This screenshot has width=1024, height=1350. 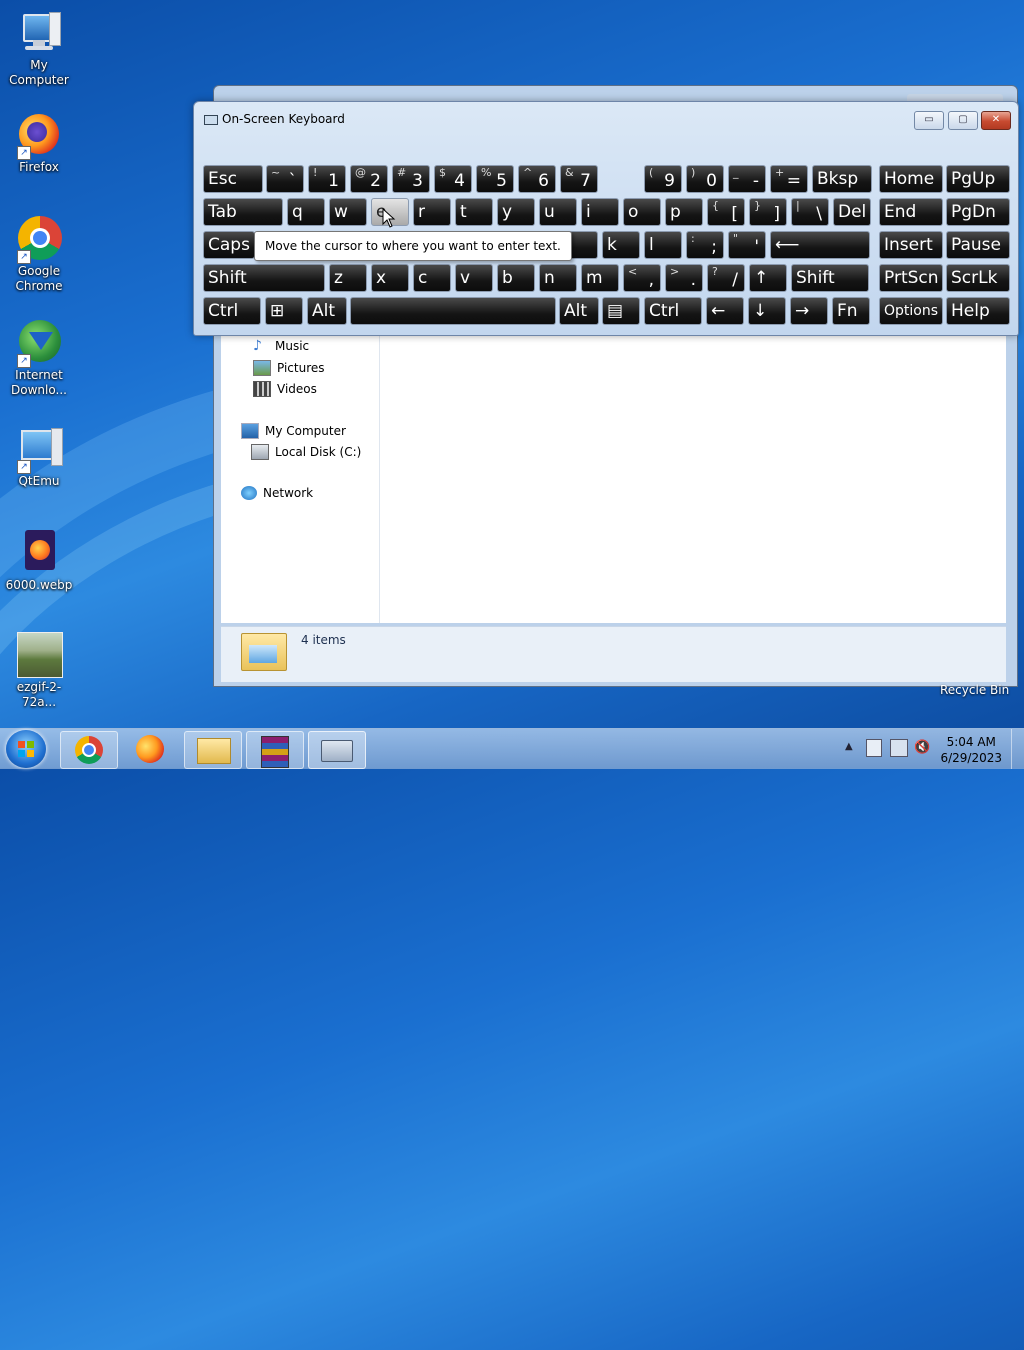 I want to click on show-hidden-icons-button: ▲, so click(x=849, y=746).